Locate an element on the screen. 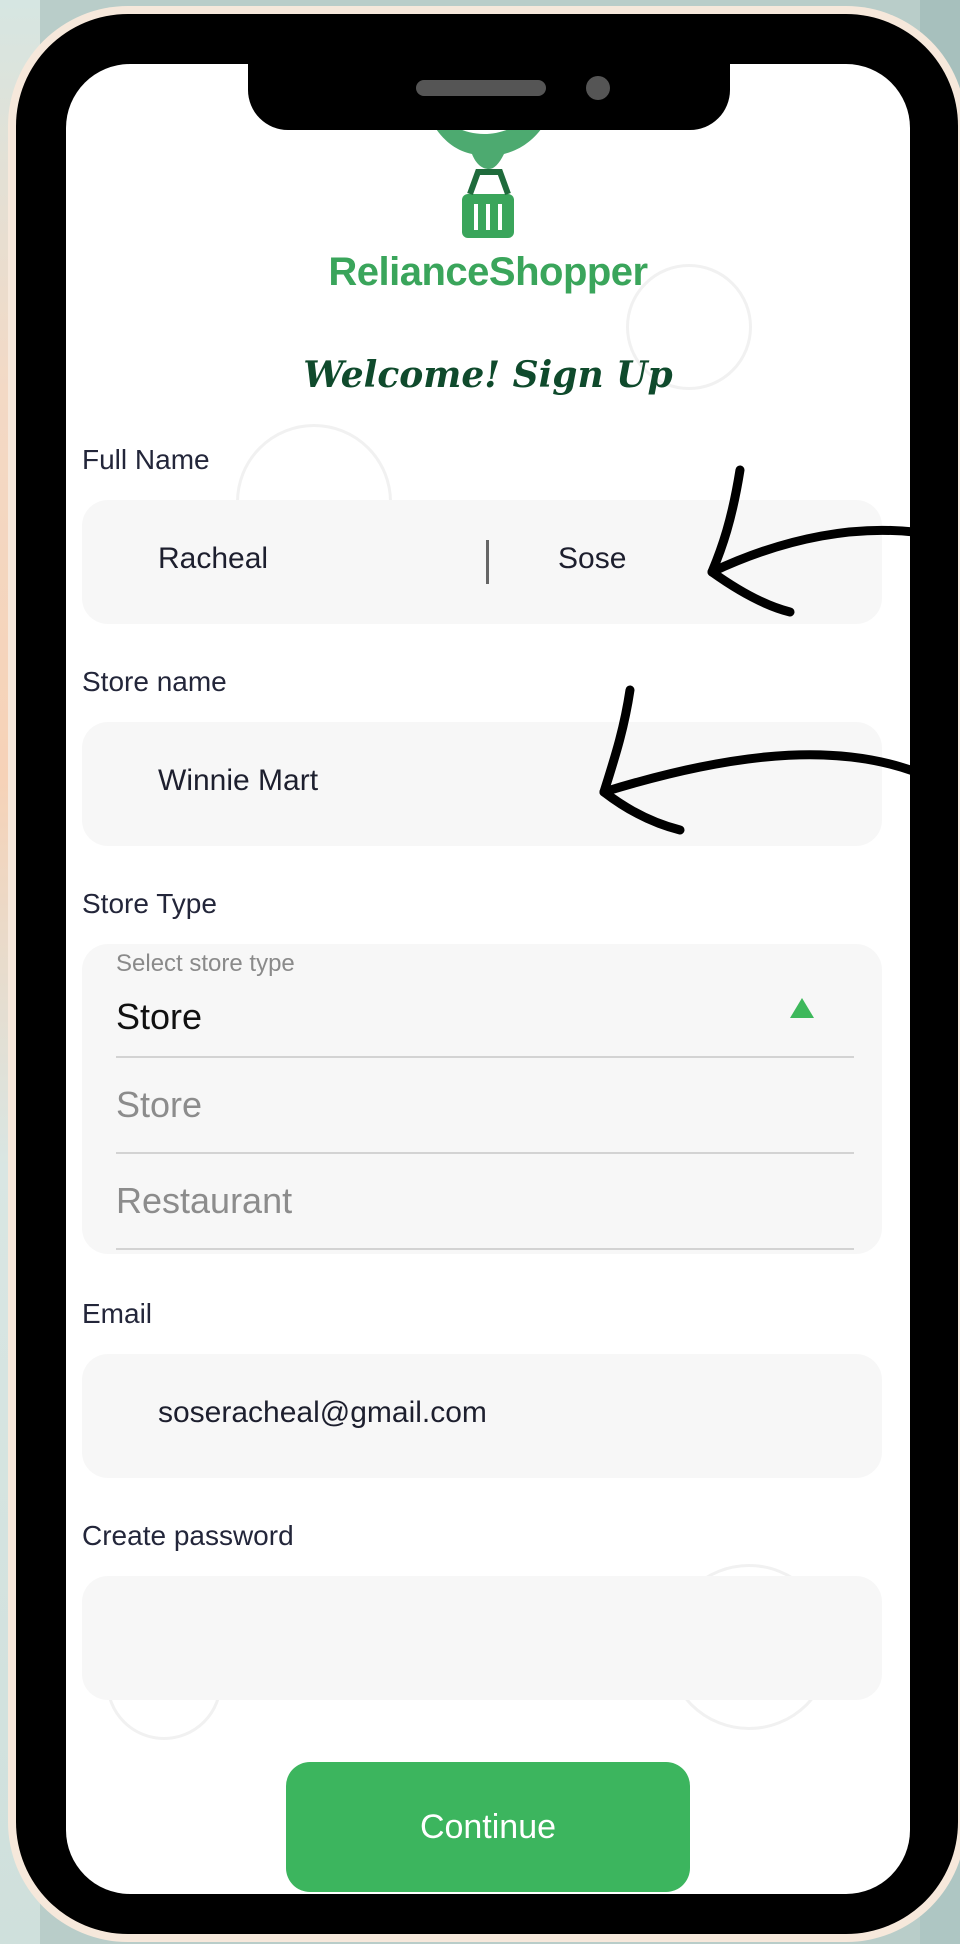 The image size is (960, 1944). phone-notch is located at coordinates (489, 97).